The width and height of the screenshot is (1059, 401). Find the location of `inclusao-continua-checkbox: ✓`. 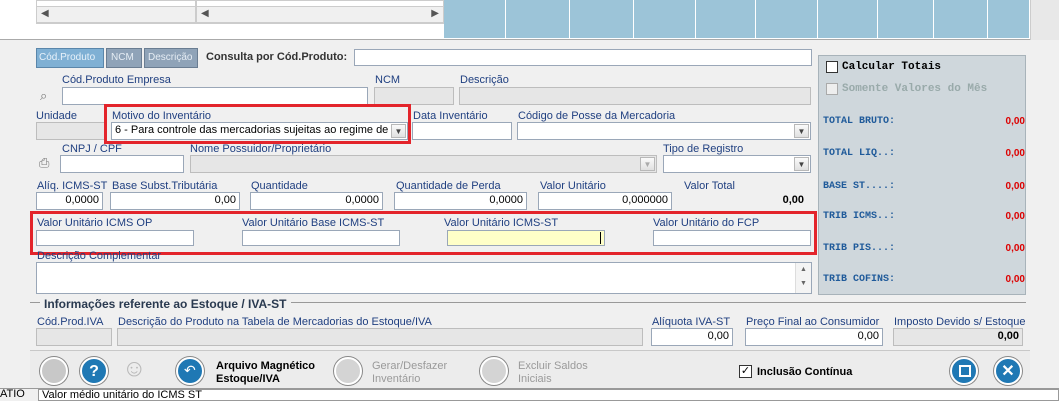

inclusao-continua-checkbox: ✓ is located at coordinates (745, 371).